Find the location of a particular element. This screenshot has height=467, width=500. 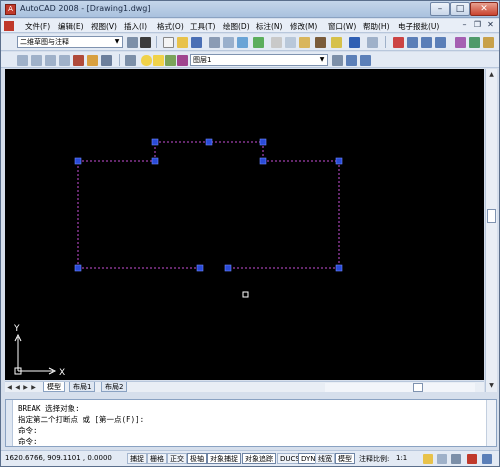

menu-help: 帮助(H) is located at coordinates (376, 26).